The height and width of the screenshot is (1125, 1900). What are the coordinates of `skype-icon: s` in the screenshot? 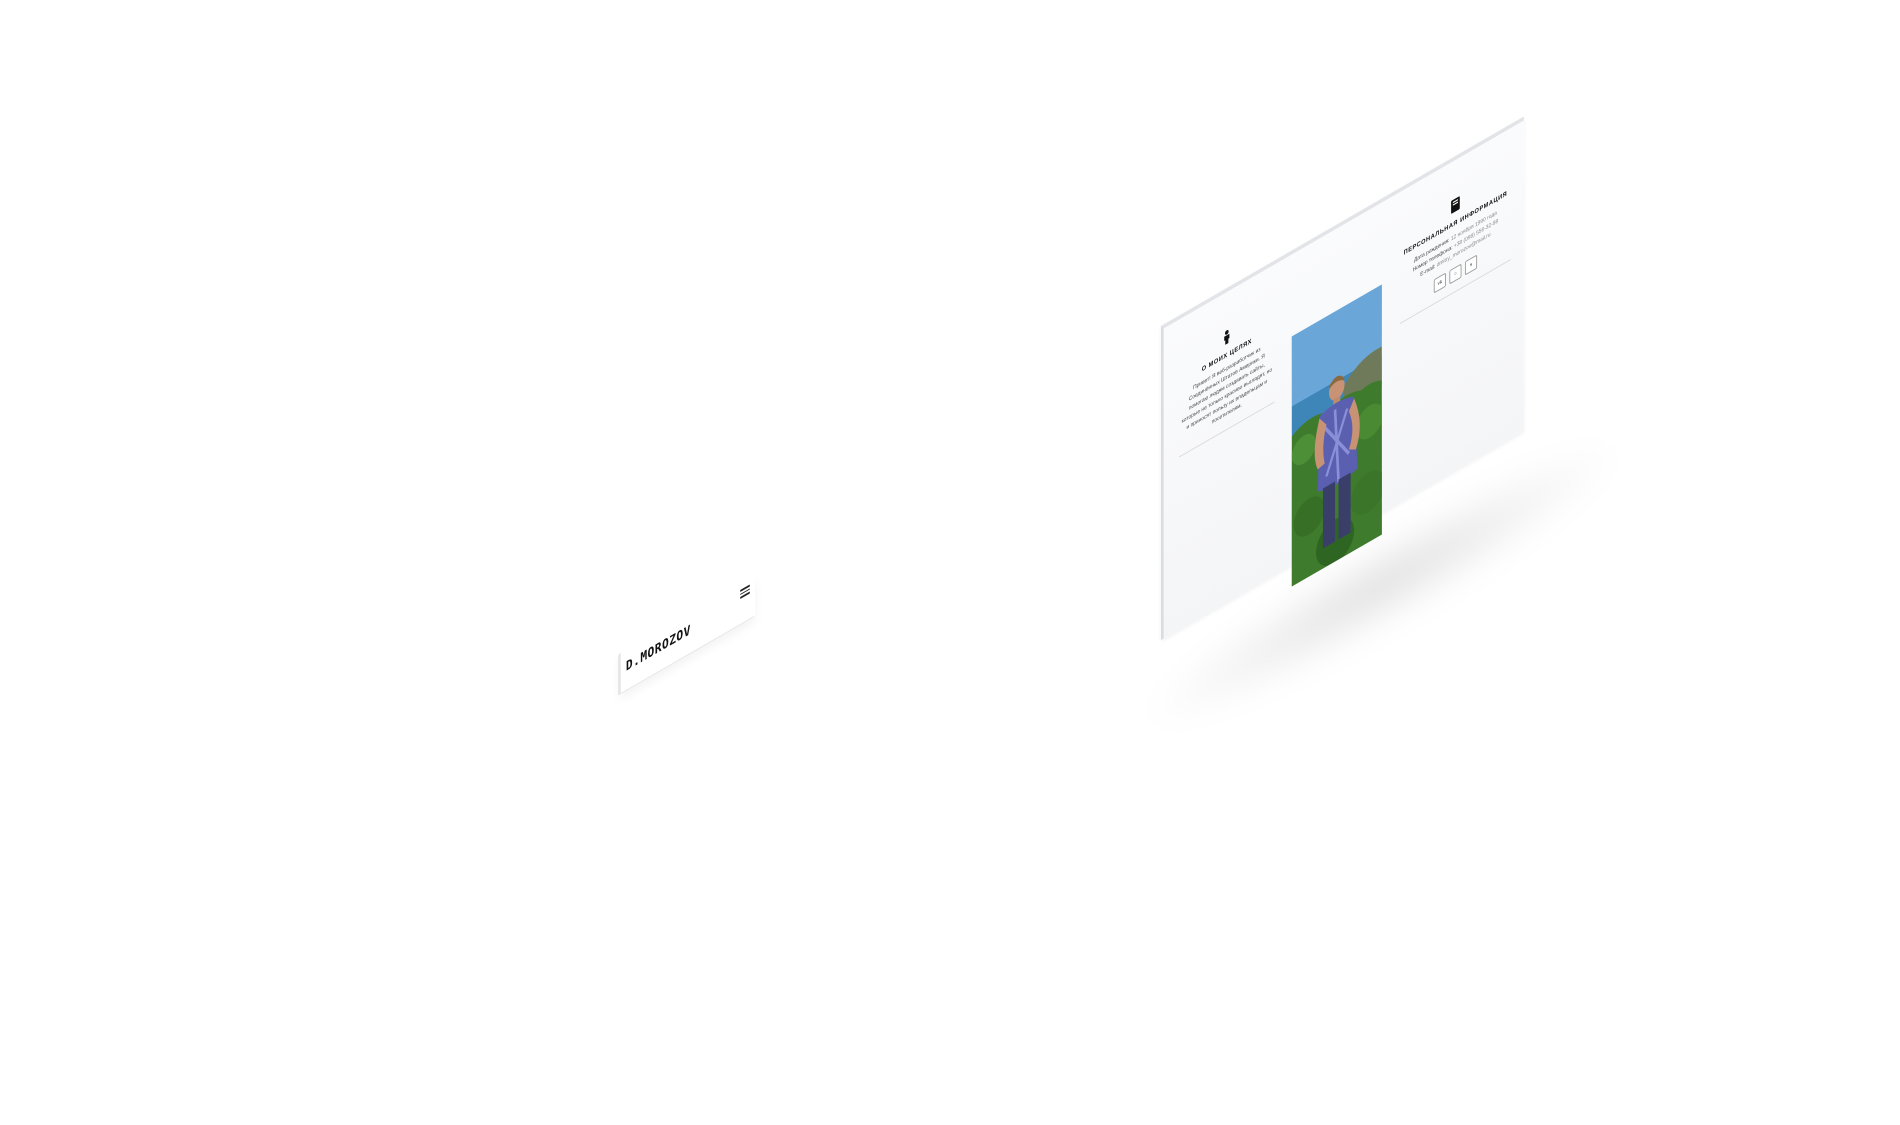 It's located at (1471, 265).